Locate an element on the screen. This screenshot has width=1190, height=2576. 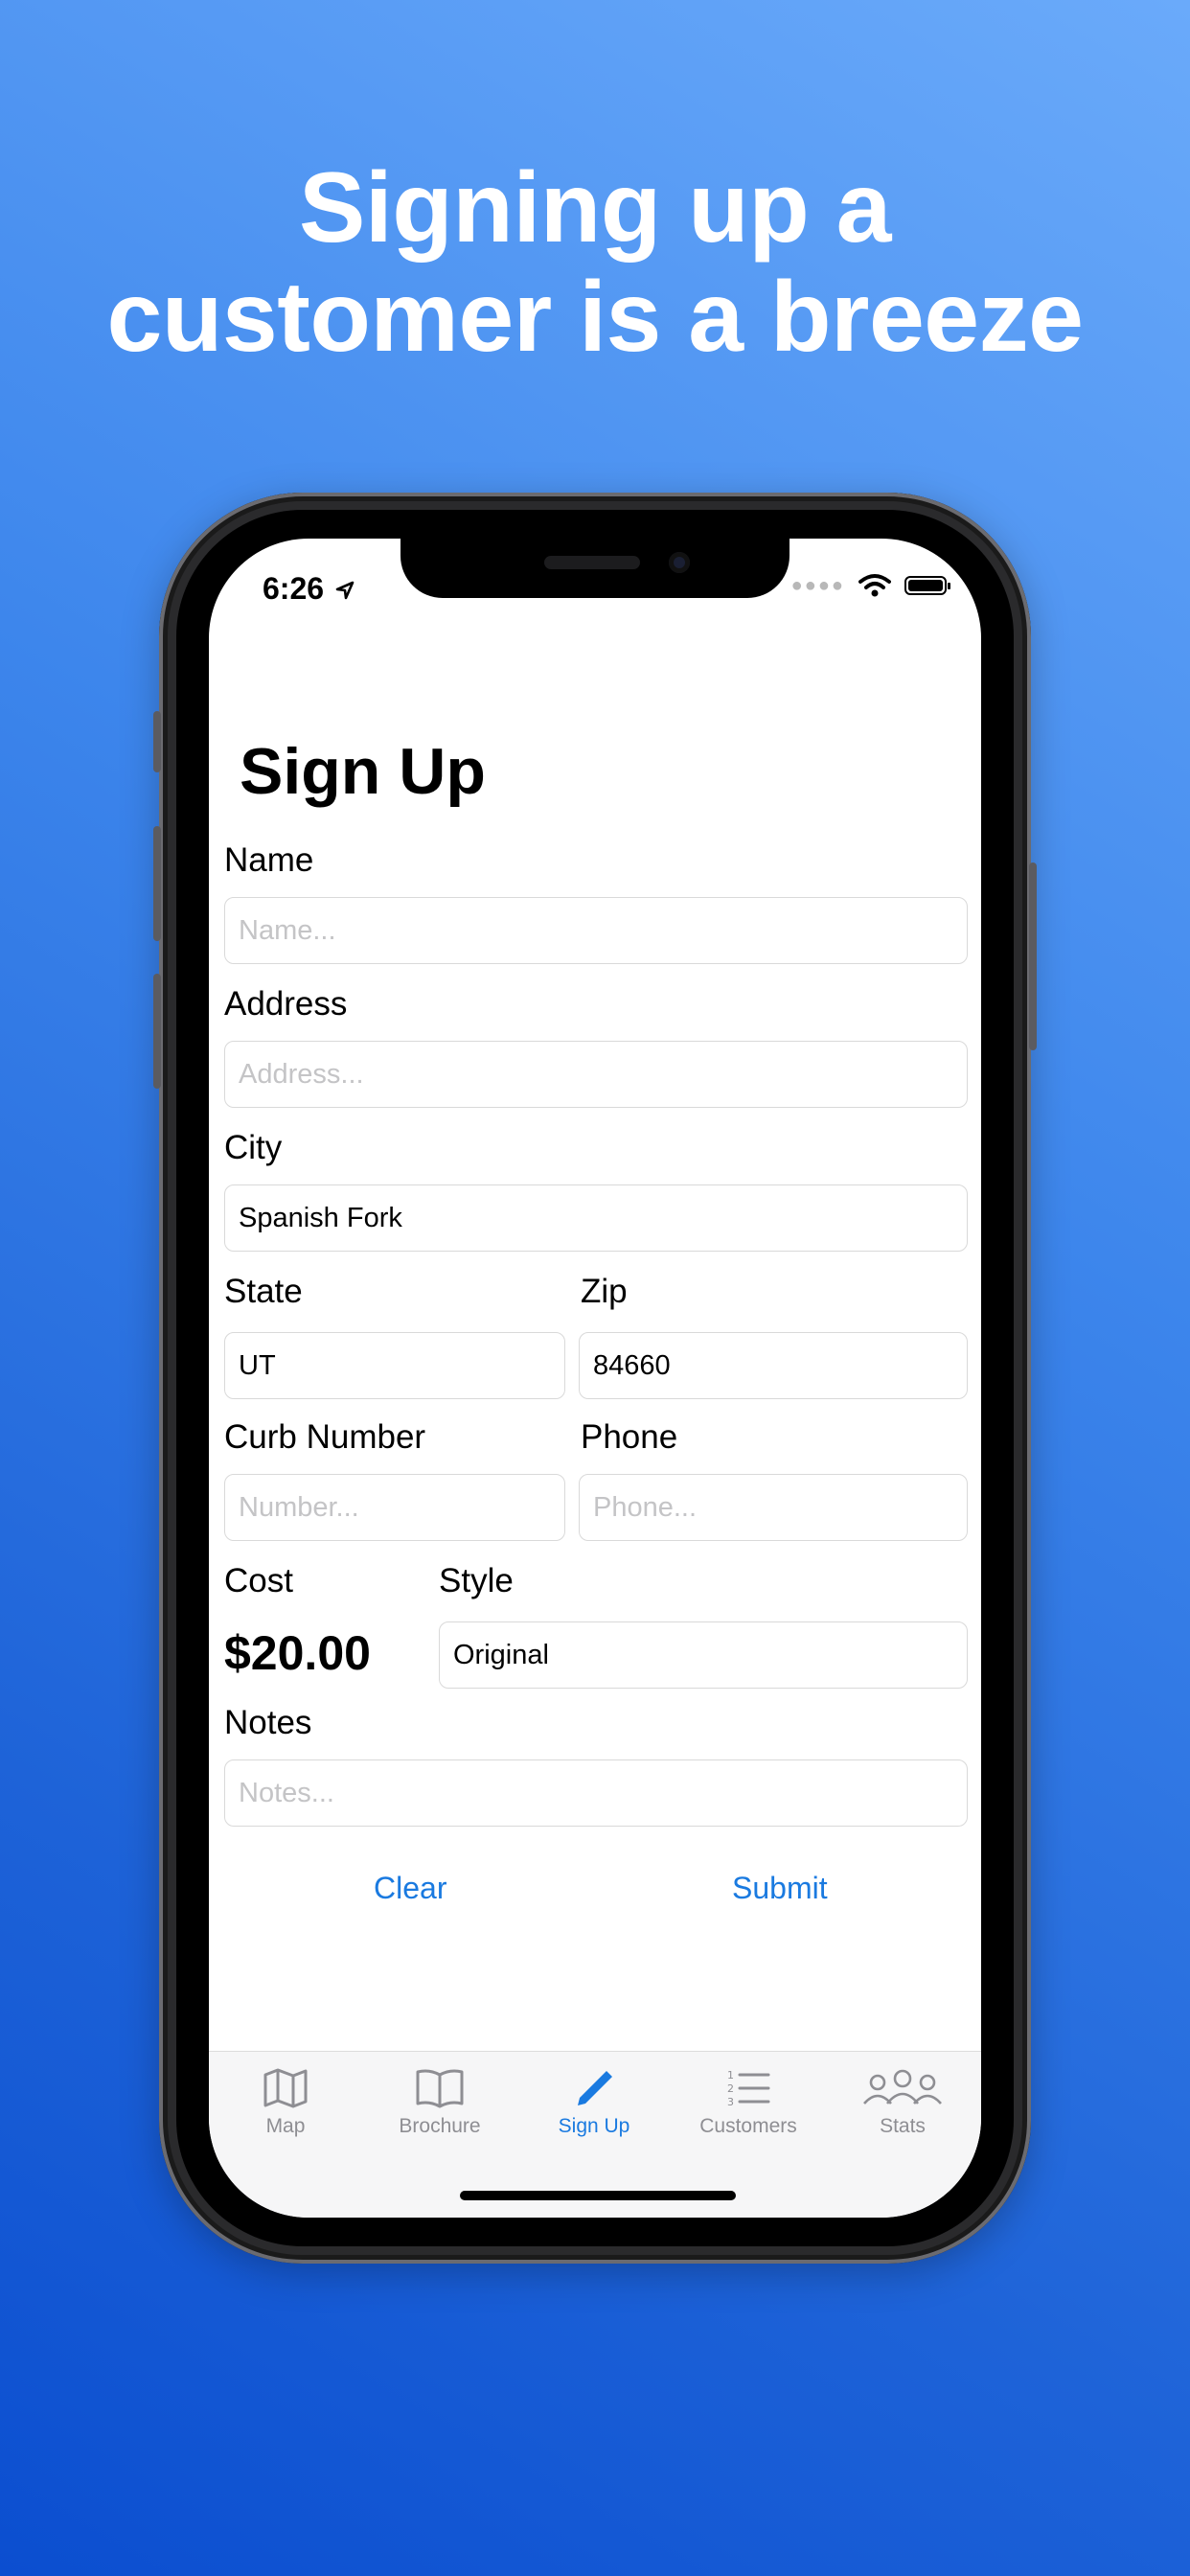
tab-stats-label: Stats is located at coordinates (903, 2126).